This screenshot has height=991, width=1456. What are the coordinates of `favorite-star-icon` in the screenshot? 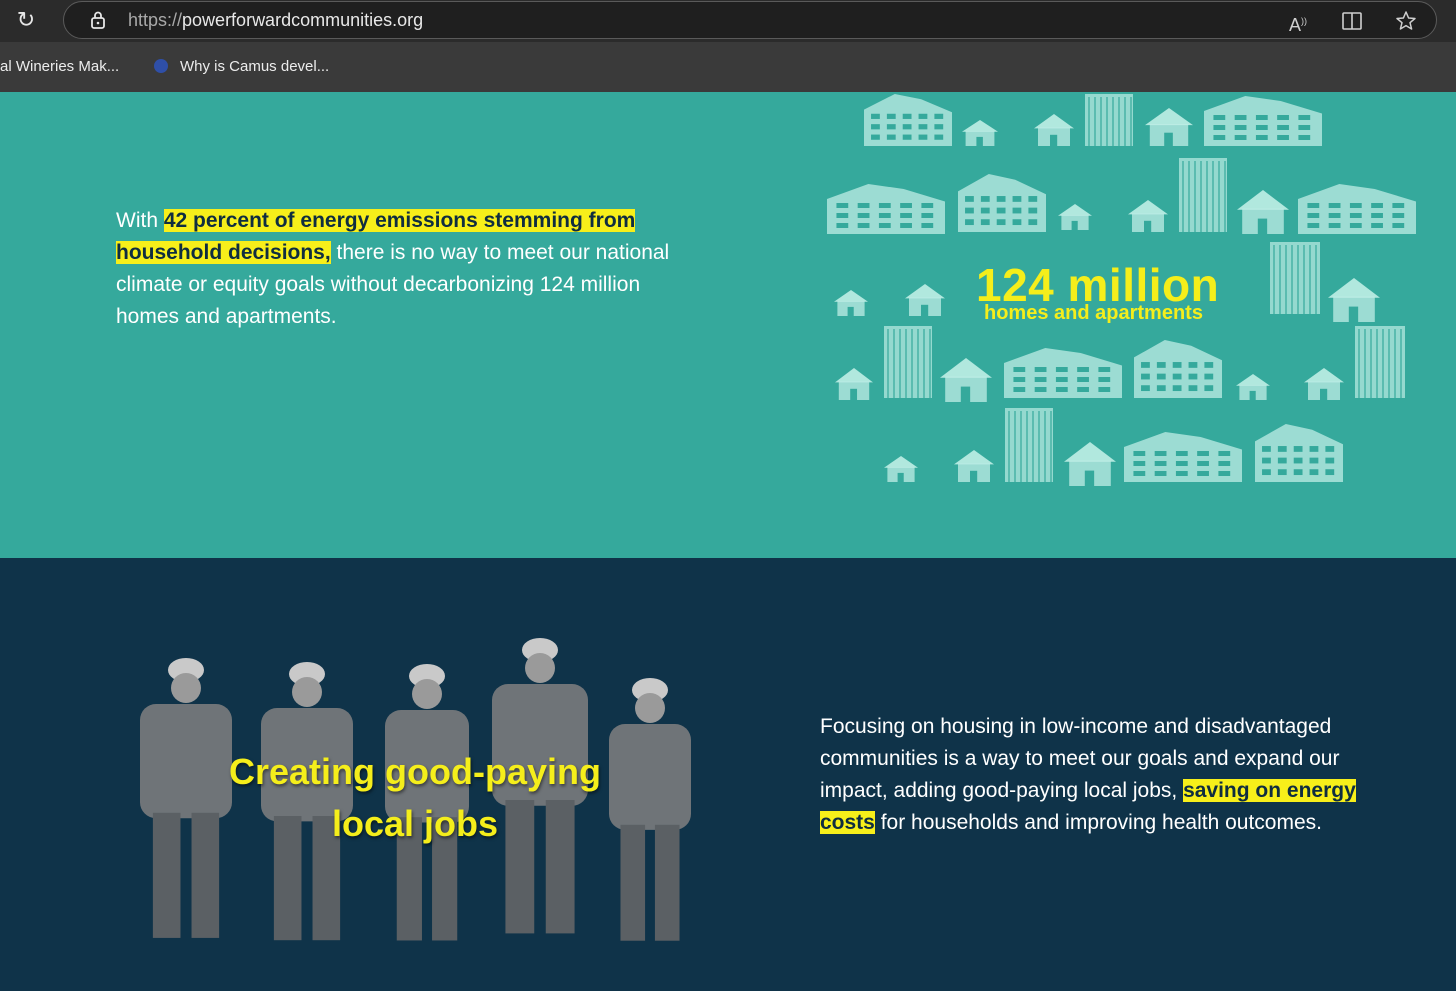 It's located at (1406, 21).